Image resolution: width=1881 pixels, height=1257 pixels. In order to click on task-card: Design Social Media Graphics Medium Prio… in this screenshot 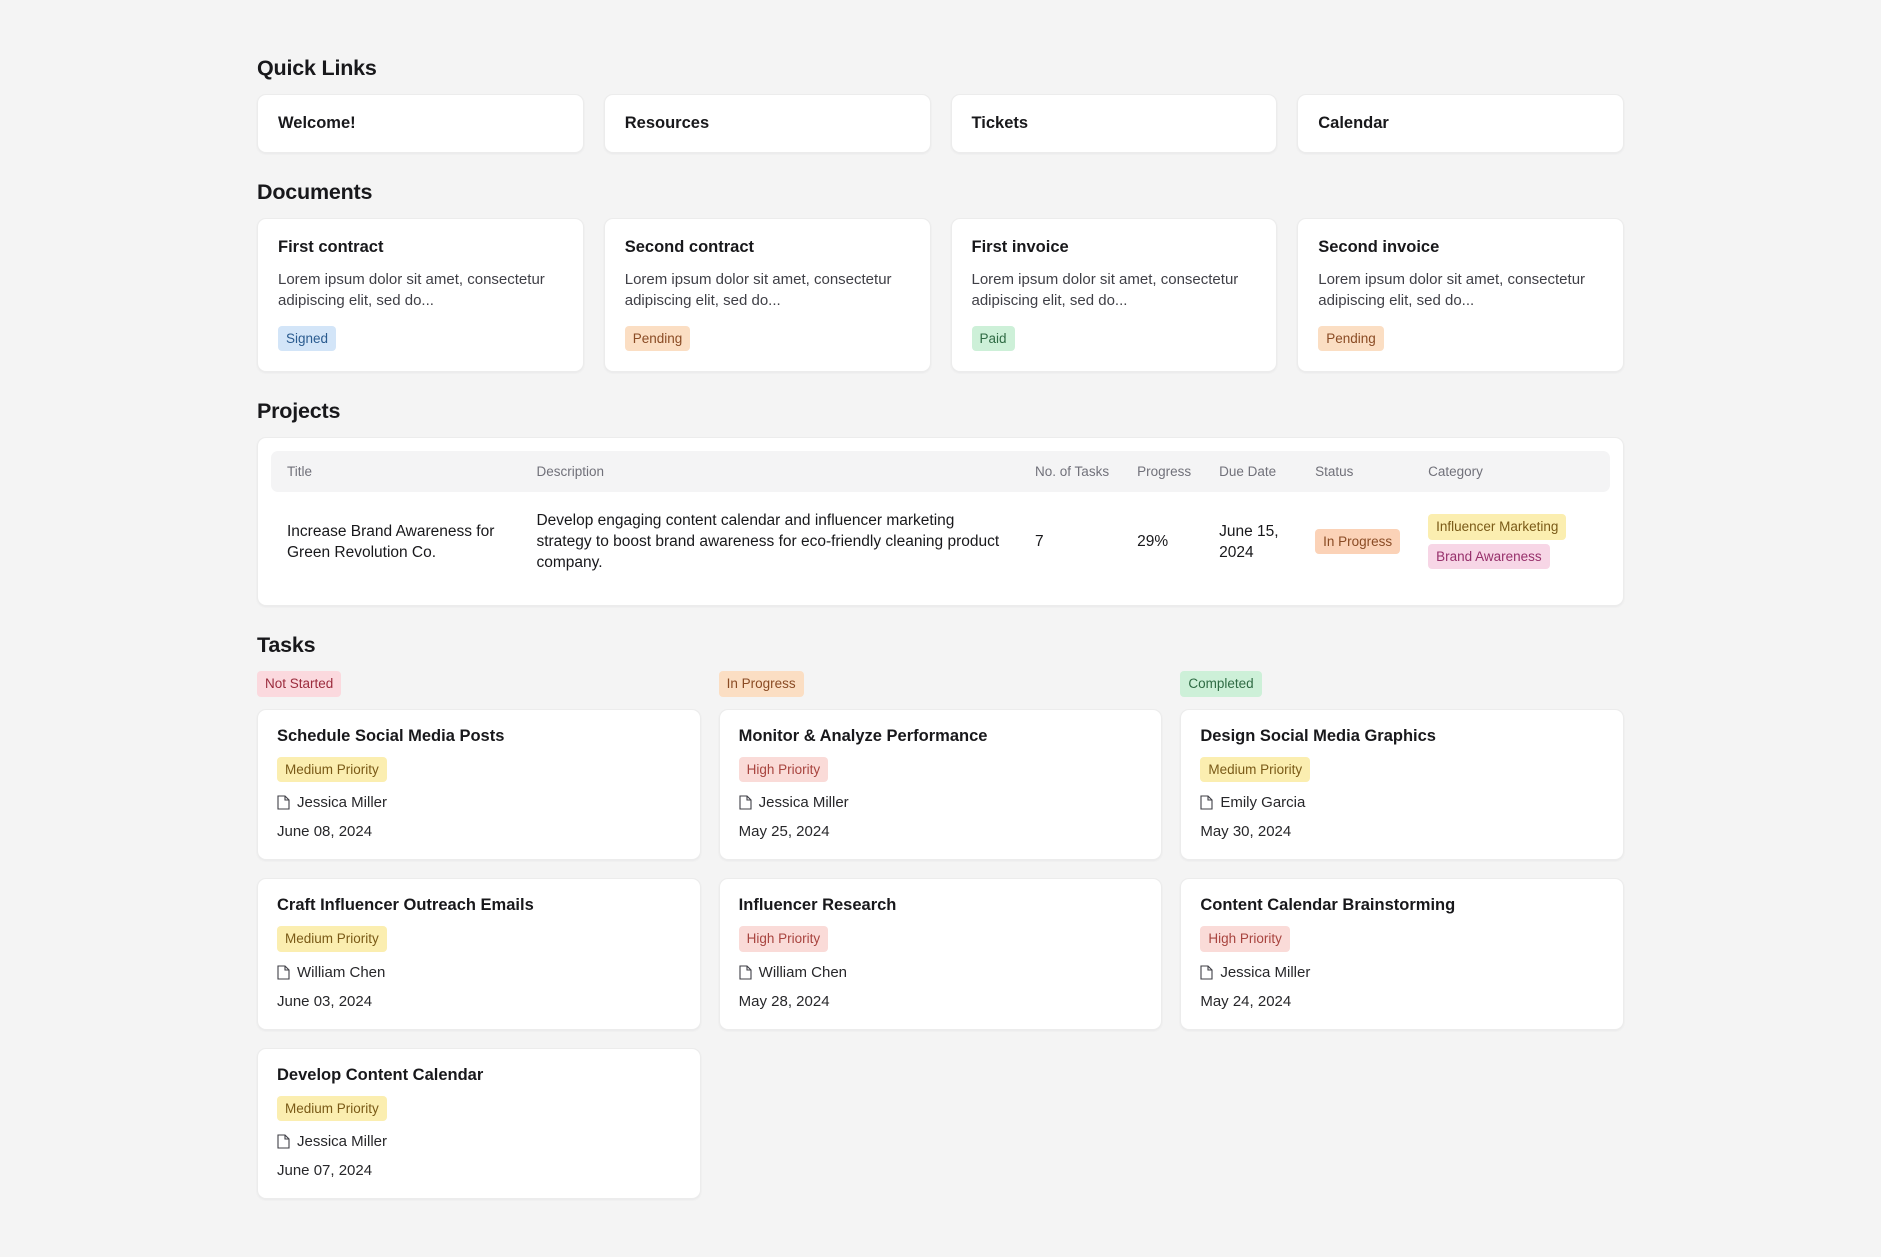, I will do `click(1402, 784)`.